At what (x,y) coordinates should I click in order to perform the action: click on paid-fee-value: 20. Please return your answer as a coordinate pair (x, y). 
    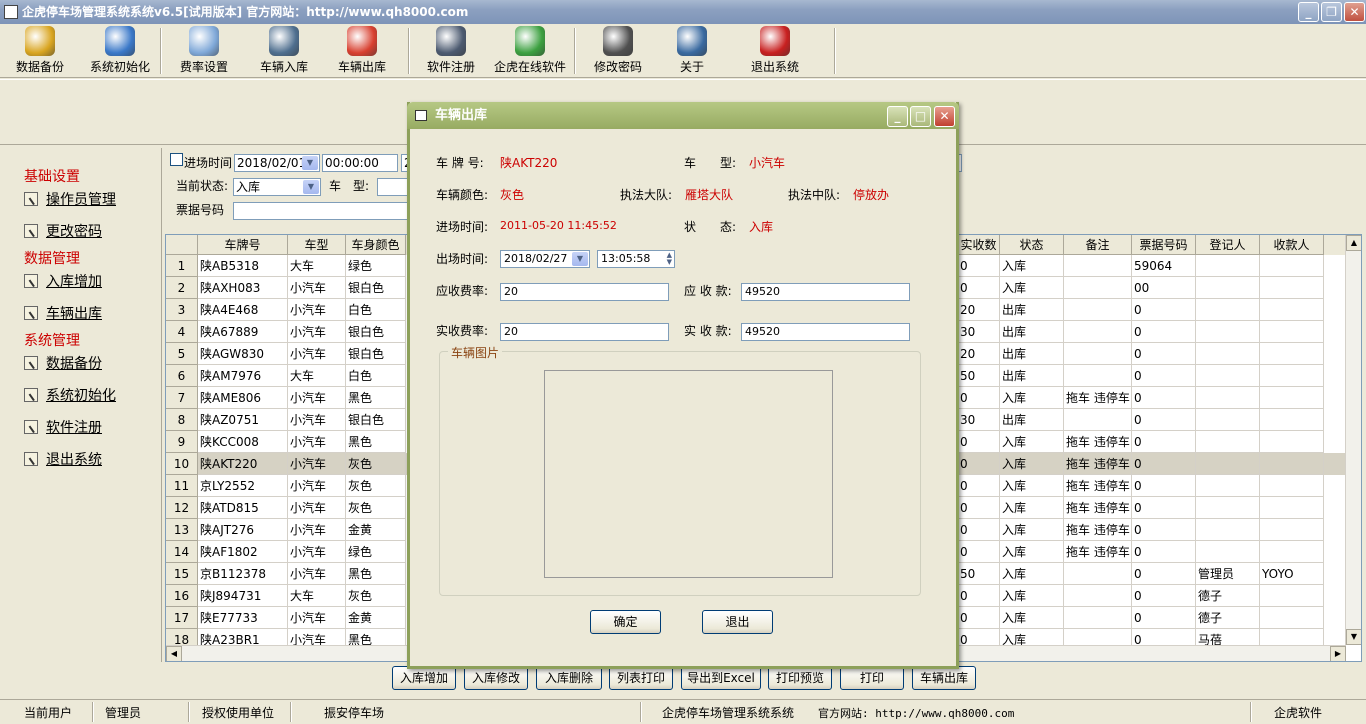
    Looking at the image, I should click on (511, 331).